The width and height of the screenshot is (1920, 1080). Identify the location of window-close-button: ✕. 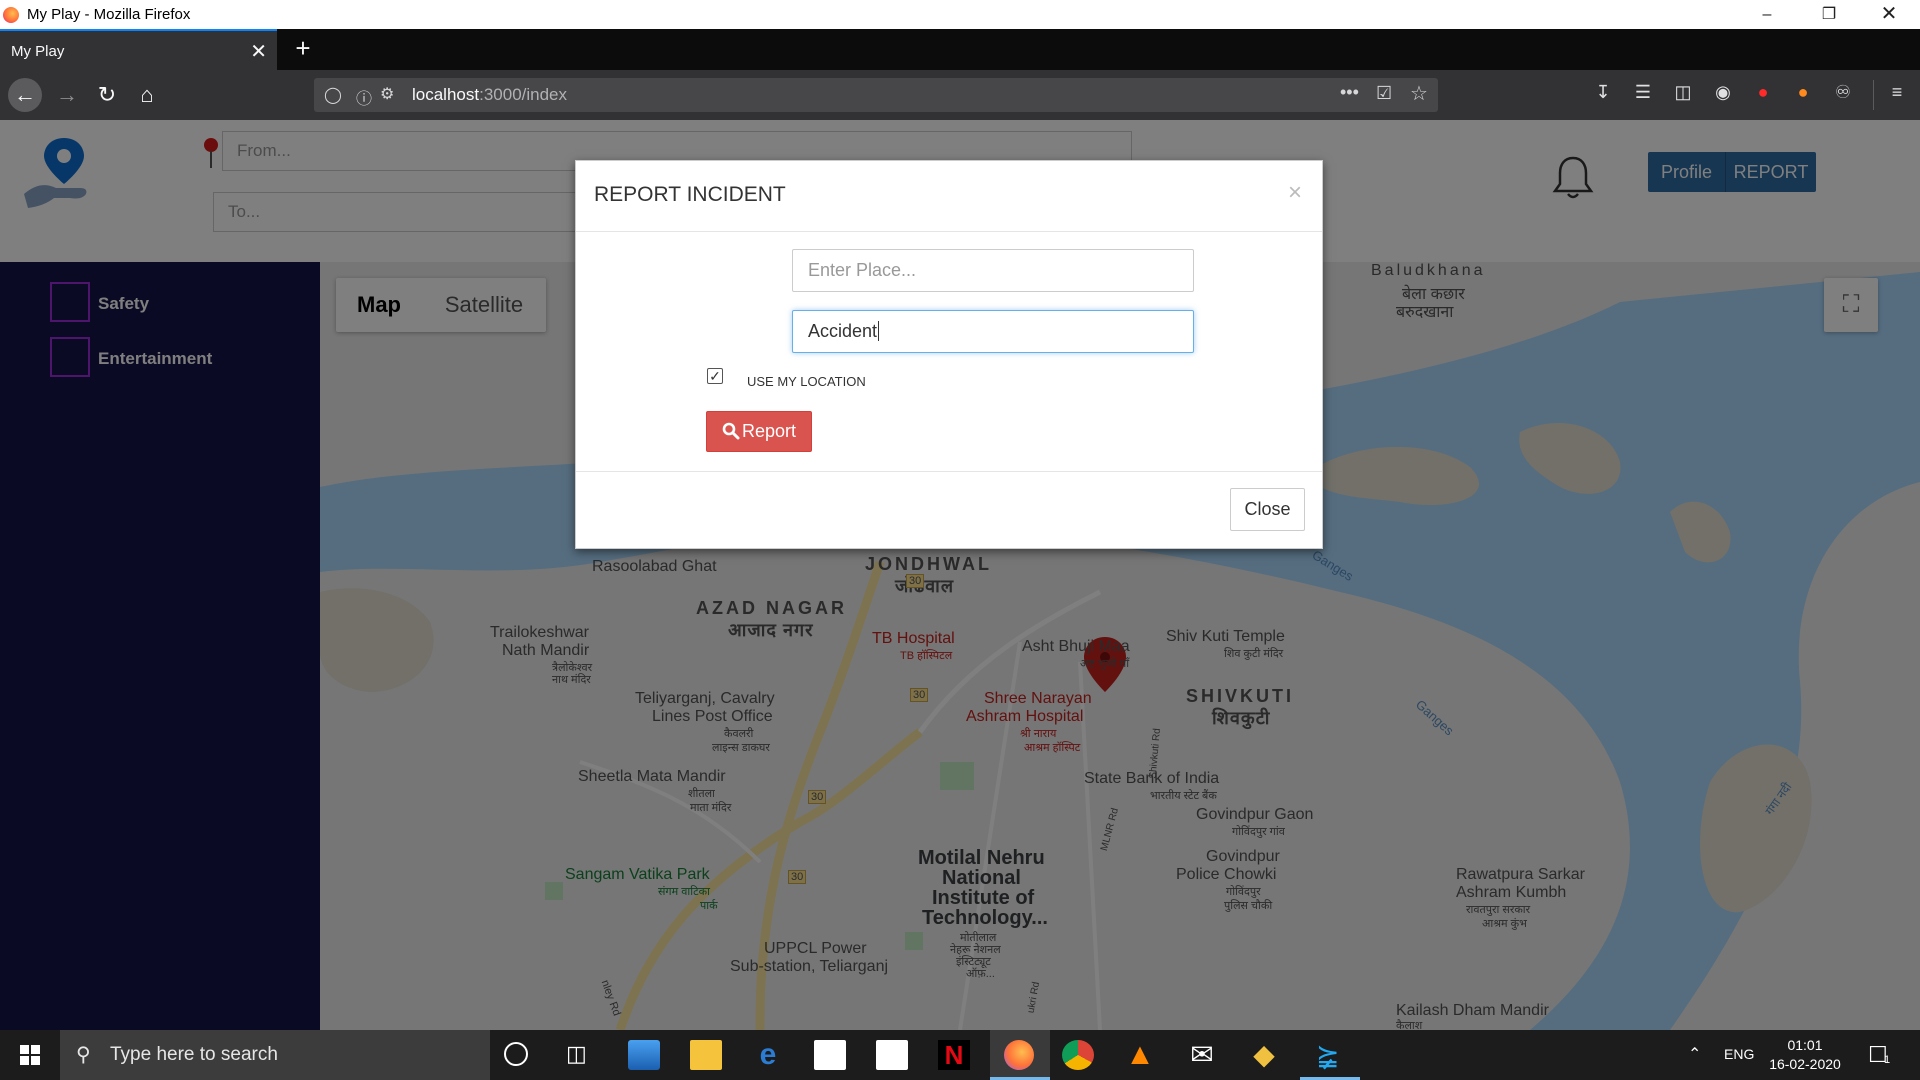
(1889, 14).